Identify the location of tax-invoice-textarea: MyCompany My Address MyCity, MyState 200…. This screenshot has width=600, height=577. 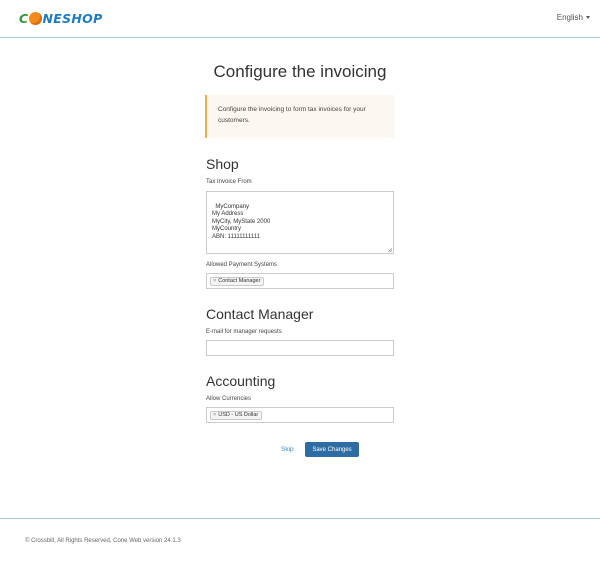
(300, 222).